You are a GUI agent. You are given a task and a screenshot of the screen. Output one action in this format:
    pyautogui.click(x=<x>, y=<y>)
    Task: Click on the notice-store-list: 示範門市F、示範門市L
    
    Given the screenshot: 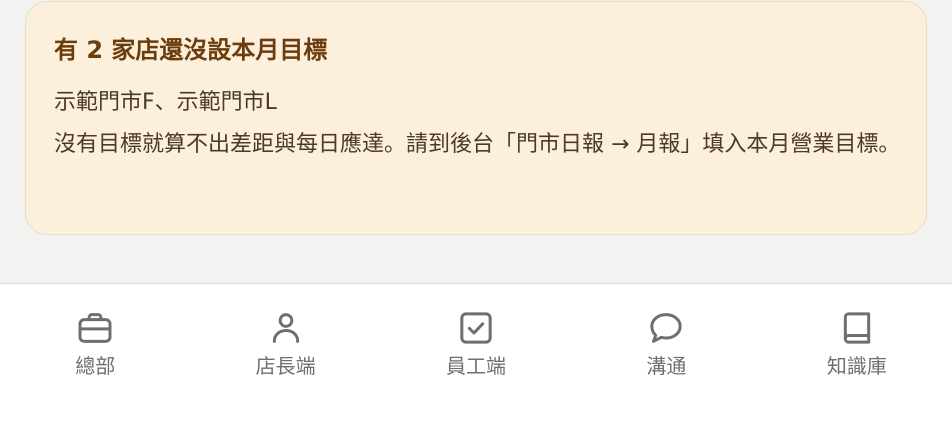 What is the action you would take?
    pyautogui.click(x=165, y=102)
    